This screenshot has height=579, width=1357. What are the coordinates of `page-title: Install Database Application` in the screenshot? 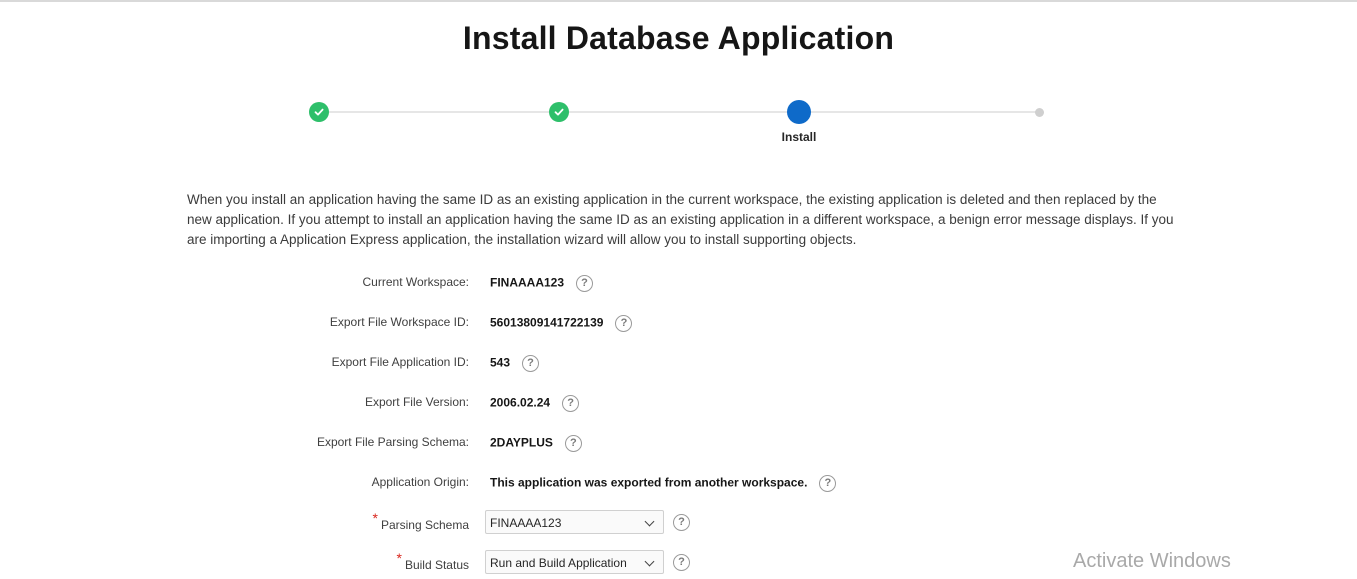 It's located at (678, 38).